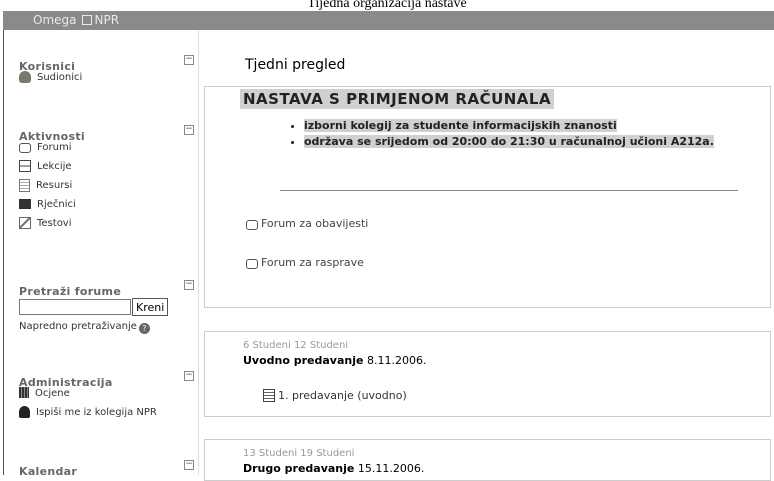 This screenshot has width=774, height=481. Describe the element at coordinates (78, 326) in the screenshot. I see `advanced-search-link: Napredno pretraživanje` at that location.